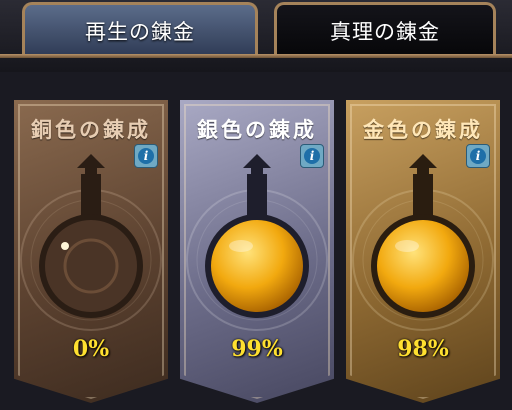 This screenshot has width=512, height=410. What do you see at coordinates (91, 129) in the screenshot?
I see `panel-title: 銅色の錬成` at bounding box center [91, 129].